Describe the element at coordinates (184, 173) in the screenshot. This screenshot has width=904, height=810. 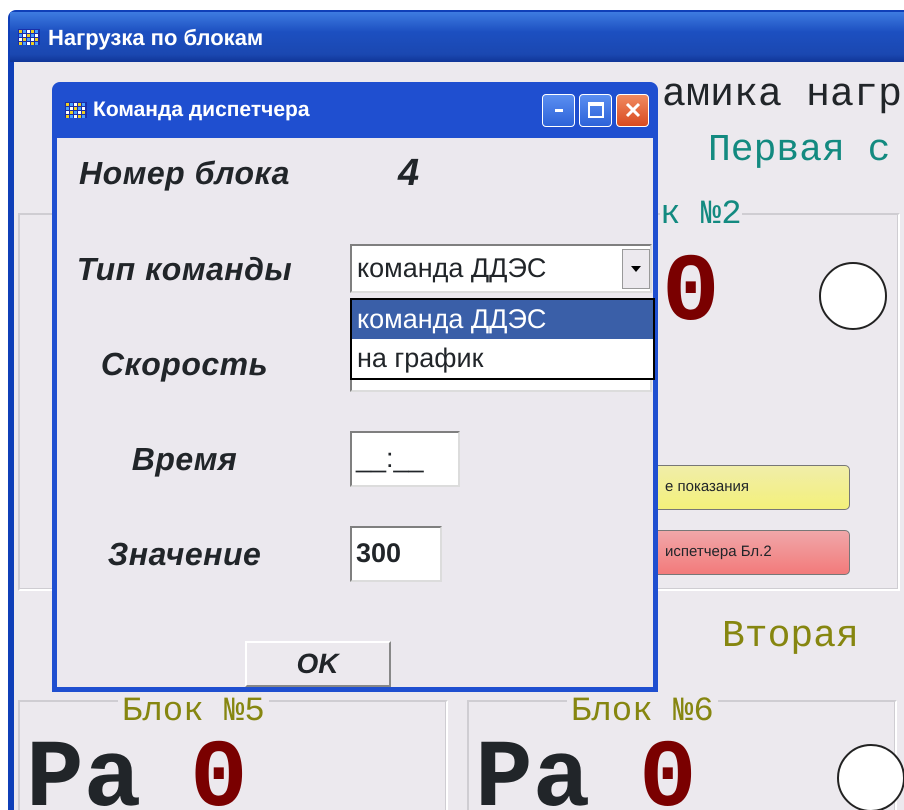
I see `field-label: Номер блока` at that location.